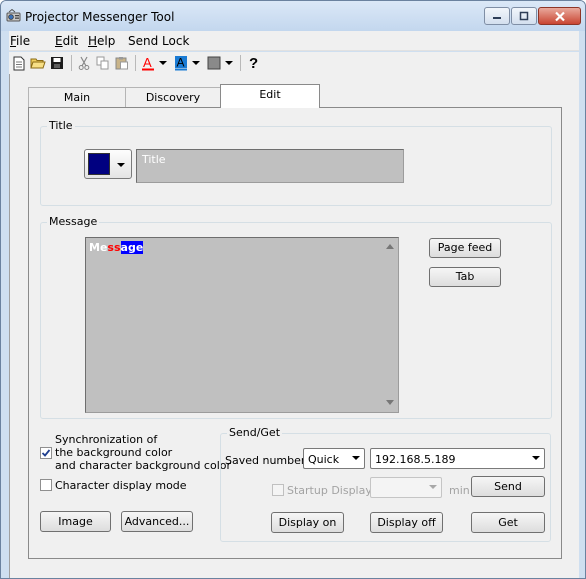 The width and height of the screenshot is (586, 579). I want to click on new-document-button, so click(19, 63).